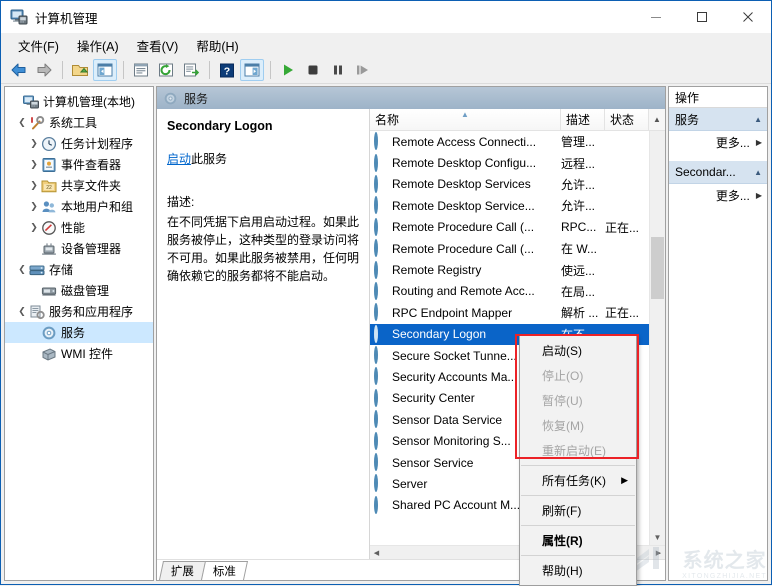 The height and width of the screenshot is (586, 772). I want to click on actions-item-more-secondary-logon: 更多... ▶, so click(718, 195).